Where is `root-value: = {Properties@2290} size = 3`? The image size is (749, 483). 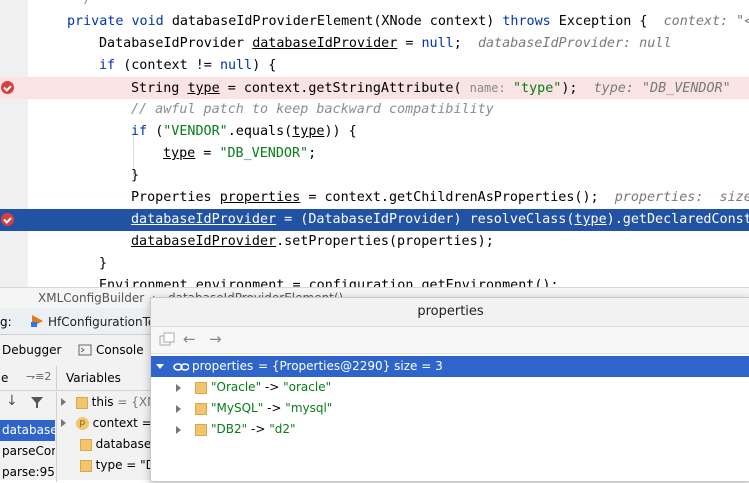 root-value: = {Properties@2290} size = 3 is located at coordinates (350, 366).